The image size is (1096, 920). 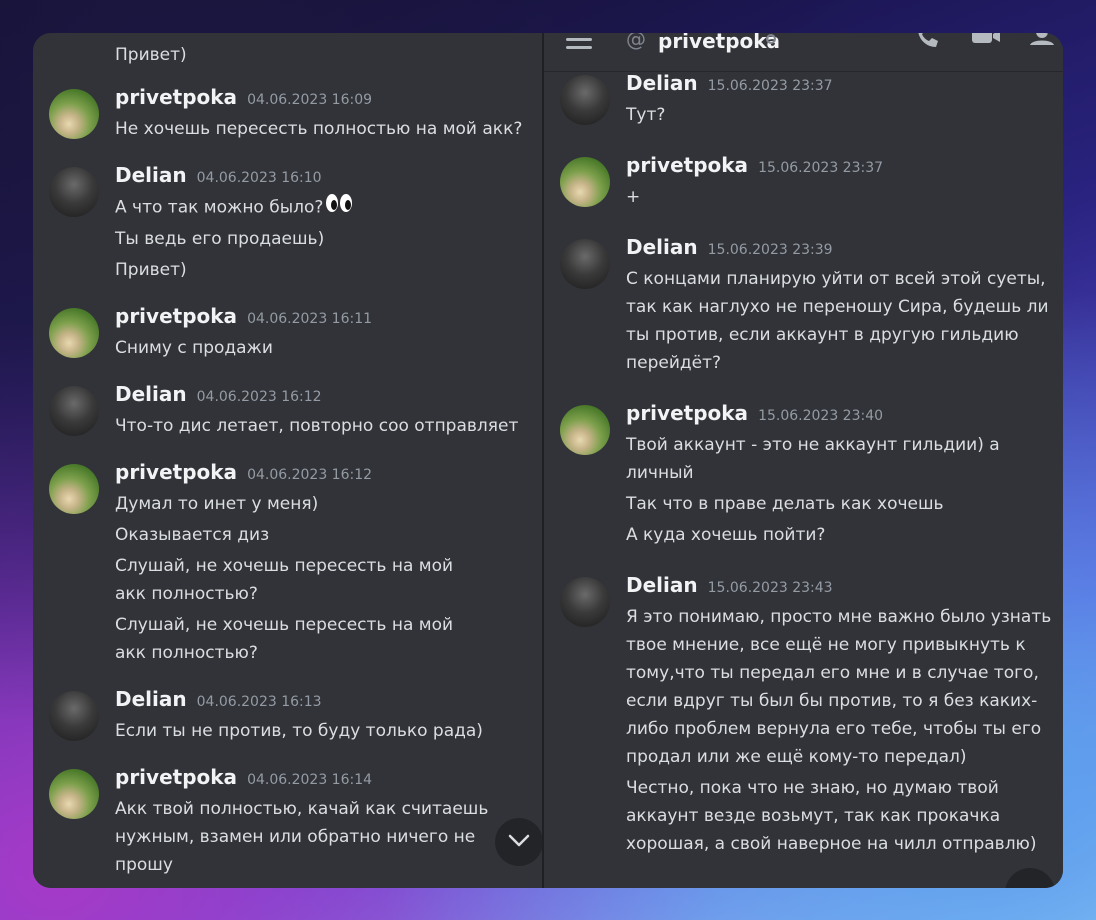 What do you see at coordinates (151, 55) in the screenshot?
I see `partial-message-line: Привет)` at bounding box center [151, 55].